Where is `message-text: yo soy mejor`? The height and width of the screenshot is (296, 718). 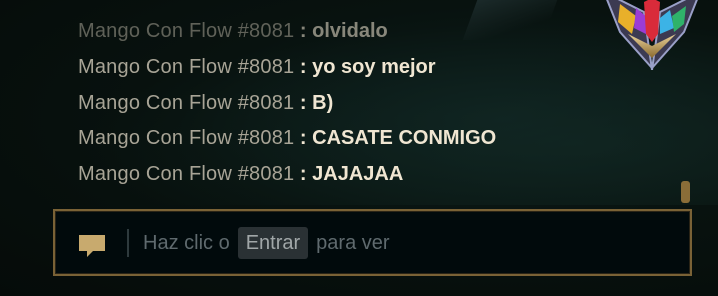 message-text: yo soy mejor is located at coordinates (374, 67).